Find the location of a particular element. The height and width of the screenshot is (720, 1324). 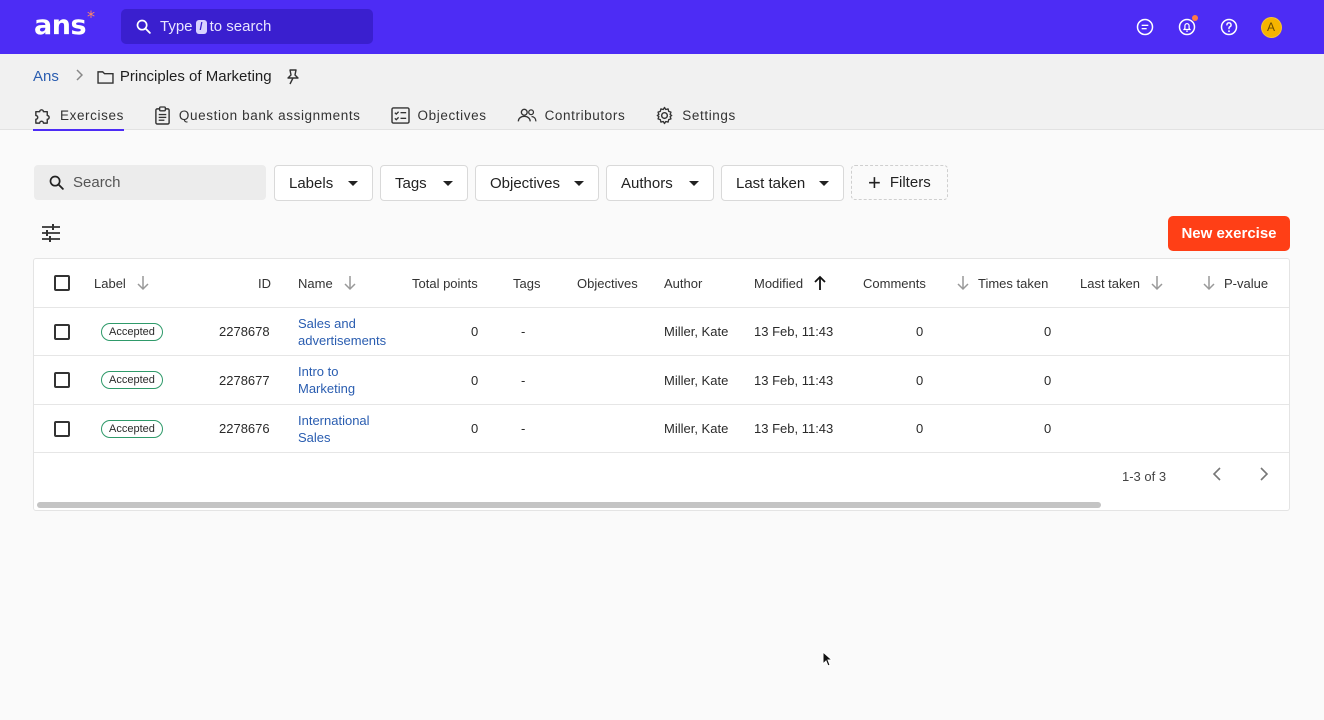

new-exercise-button: New exercise is located at coordinates (1229, 233).